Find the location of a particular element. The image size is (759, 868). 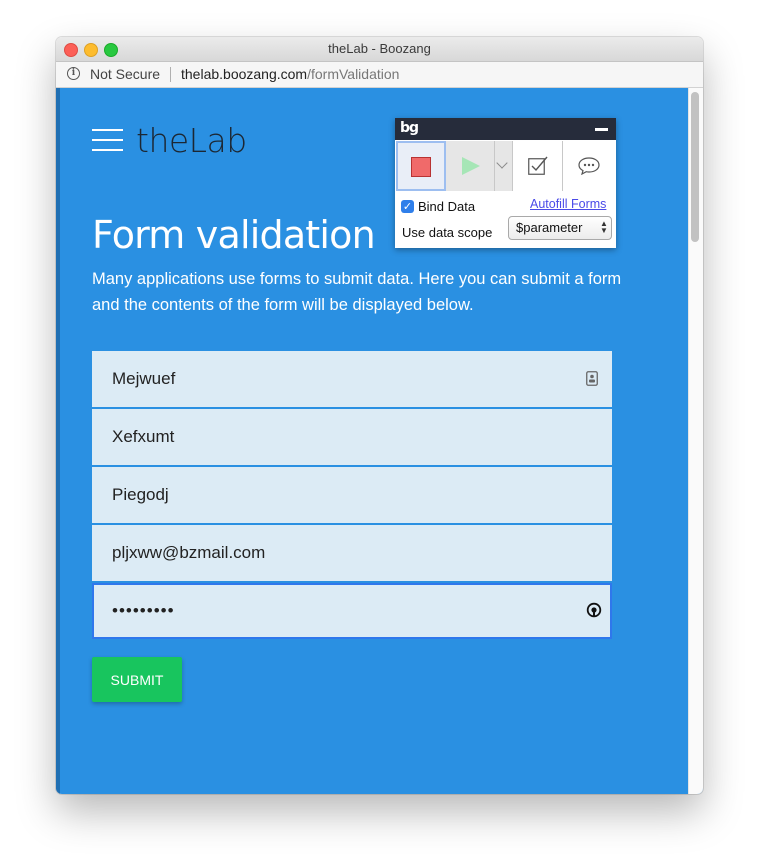

checkbox-check-icon is located at coordinates (538, 165).